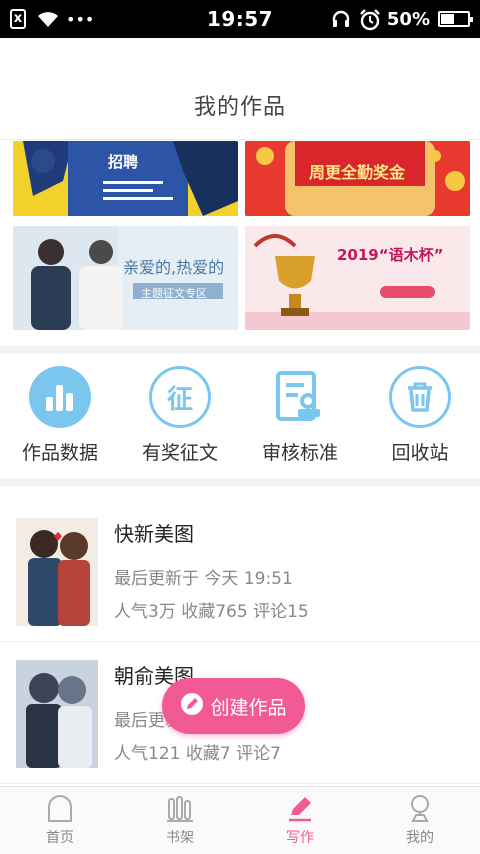  What do you see at coordinates (125, 178) in the screenshot?
I see `recruit-banner: 招聘` at bounding box center [125, 178].